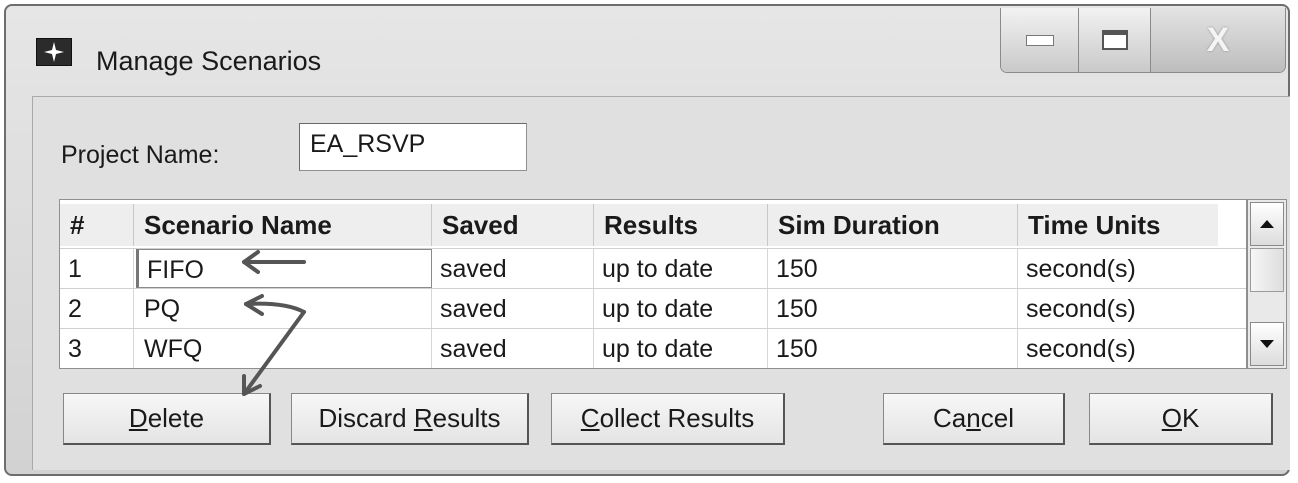 The width and height of the screenshot is (1298, 483). What do you see at coordinates (140, 155) in the screenshot?
I see `project-name-label: Project Name:` at bounding box center [140, 155].